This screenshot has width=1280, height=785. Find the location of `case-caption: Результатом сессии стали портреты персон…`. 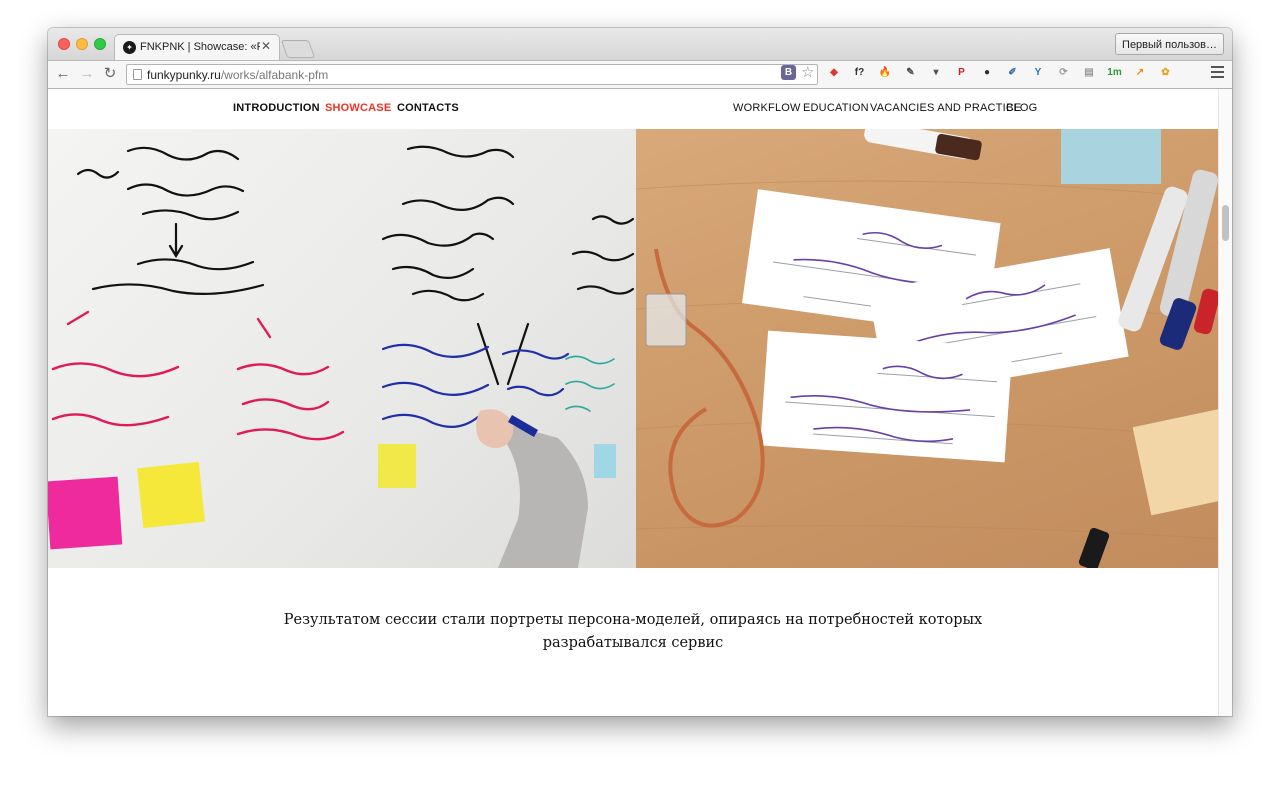

case-caption: Результатом сессии стали портреты персон… is located at coordinates (633, 632).